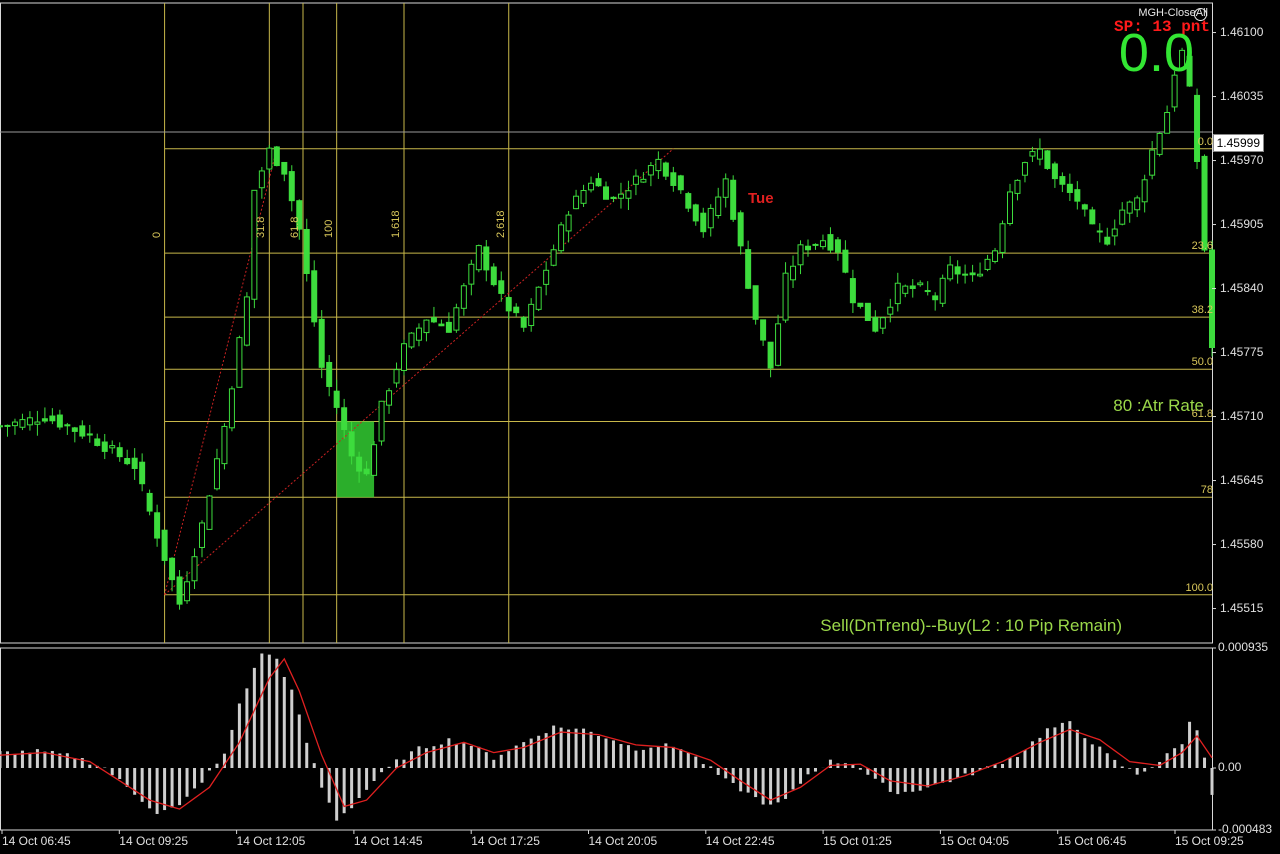 The height and width of the screenshot is (854, 1280). Describe the element at coordinates (1092, 841) in the screenshot. I see `time-tick-label: 15 Oct 06:45` at that location.